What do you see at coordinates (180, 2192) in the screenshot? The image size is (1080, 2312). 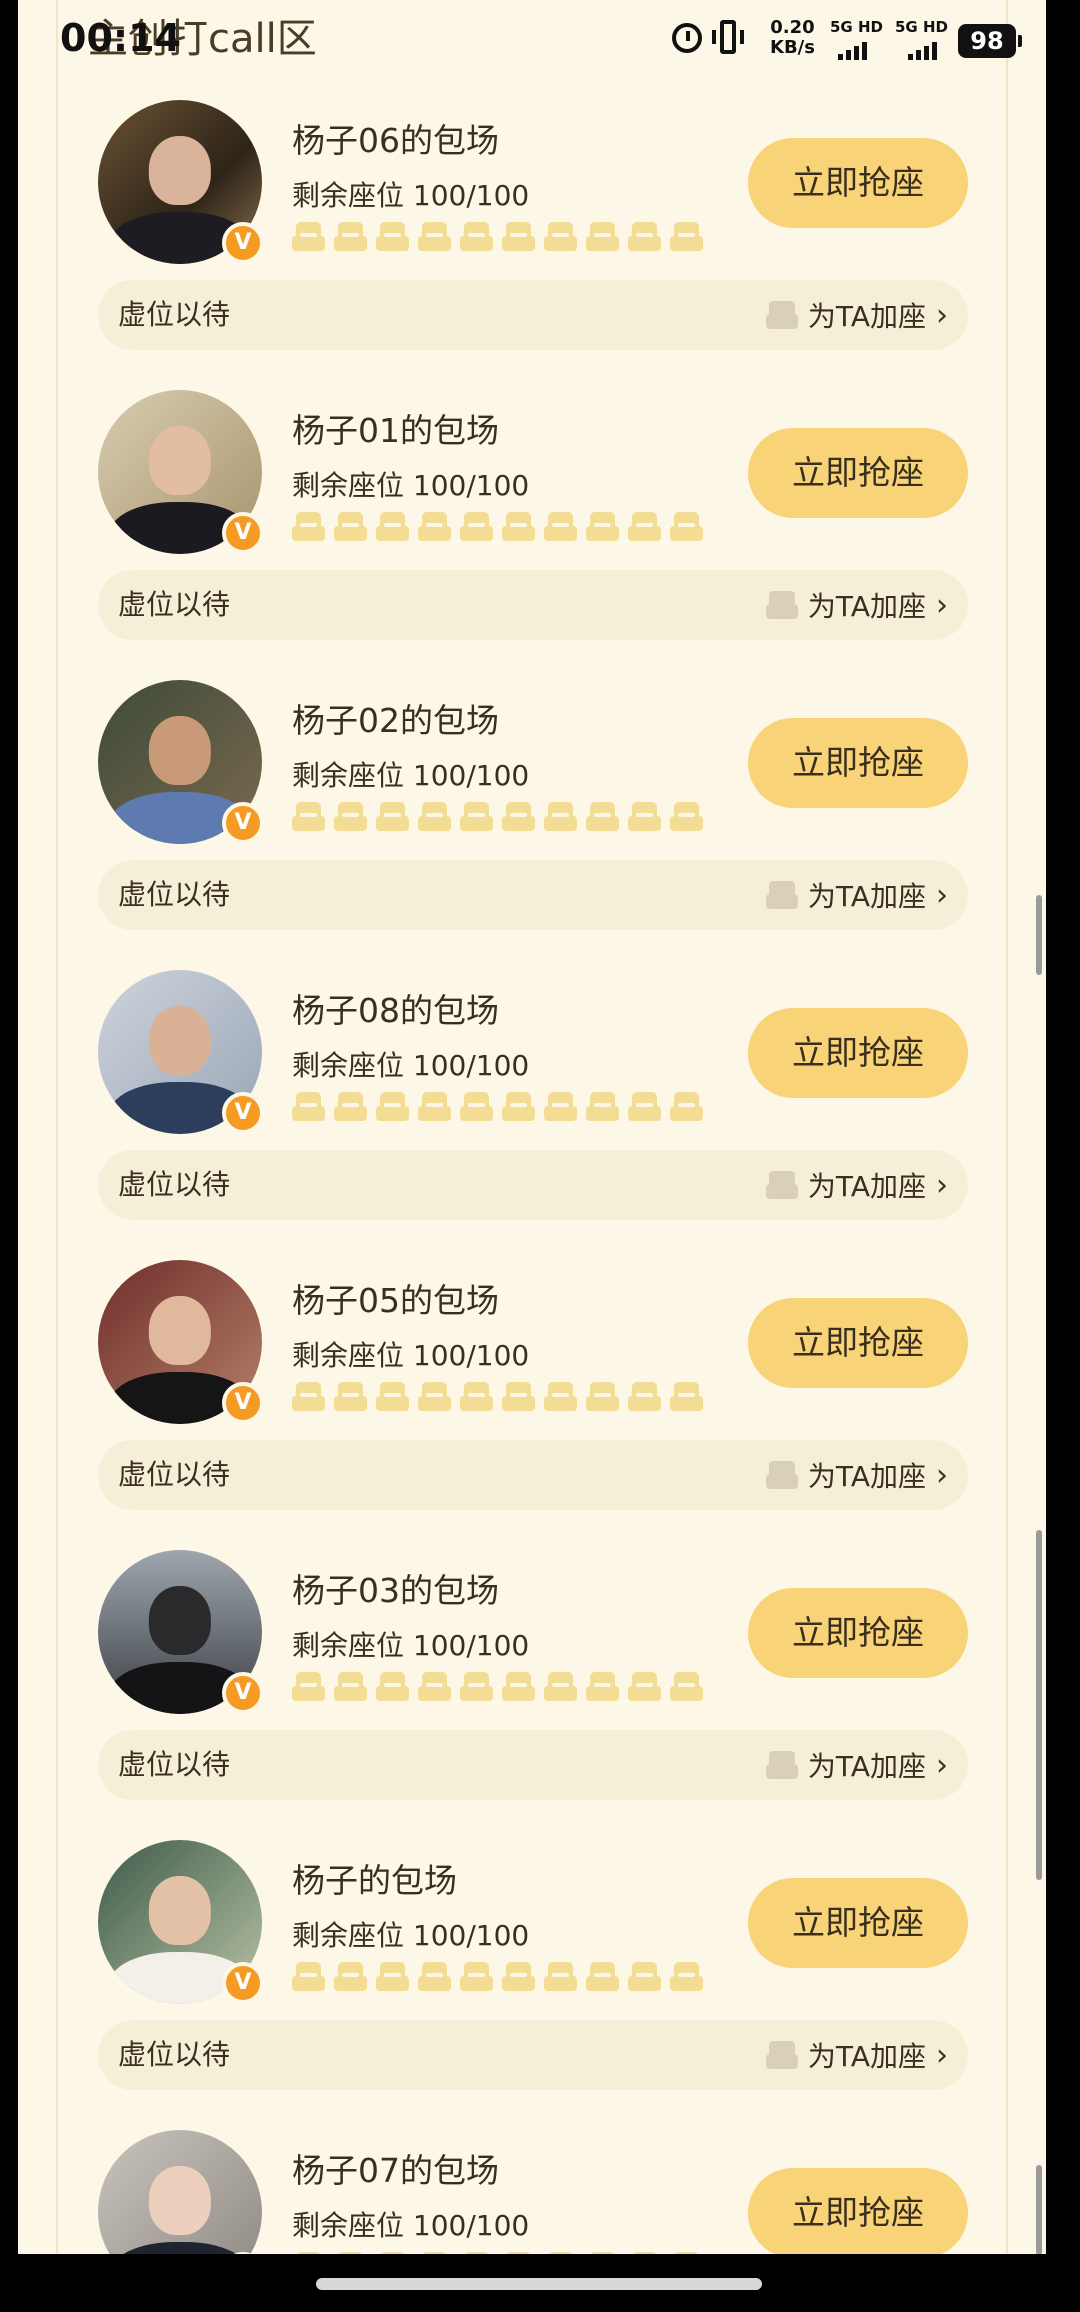 I see `host-avatar` at bounding box center [180, 2192].